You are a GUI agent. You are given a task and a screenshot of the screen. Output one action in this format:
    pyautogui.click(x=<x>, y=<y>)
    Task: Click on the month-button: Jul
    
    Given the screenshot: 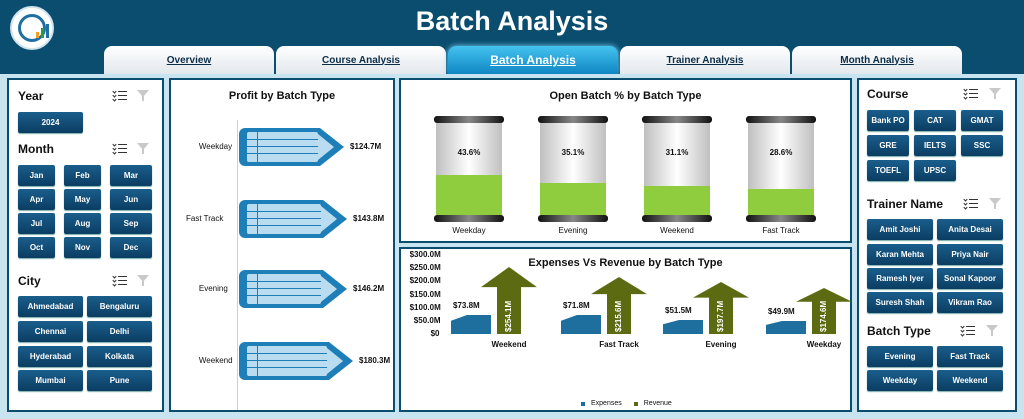 What is the action you would take?
    pyautogui.click(x=36, y=223)
    